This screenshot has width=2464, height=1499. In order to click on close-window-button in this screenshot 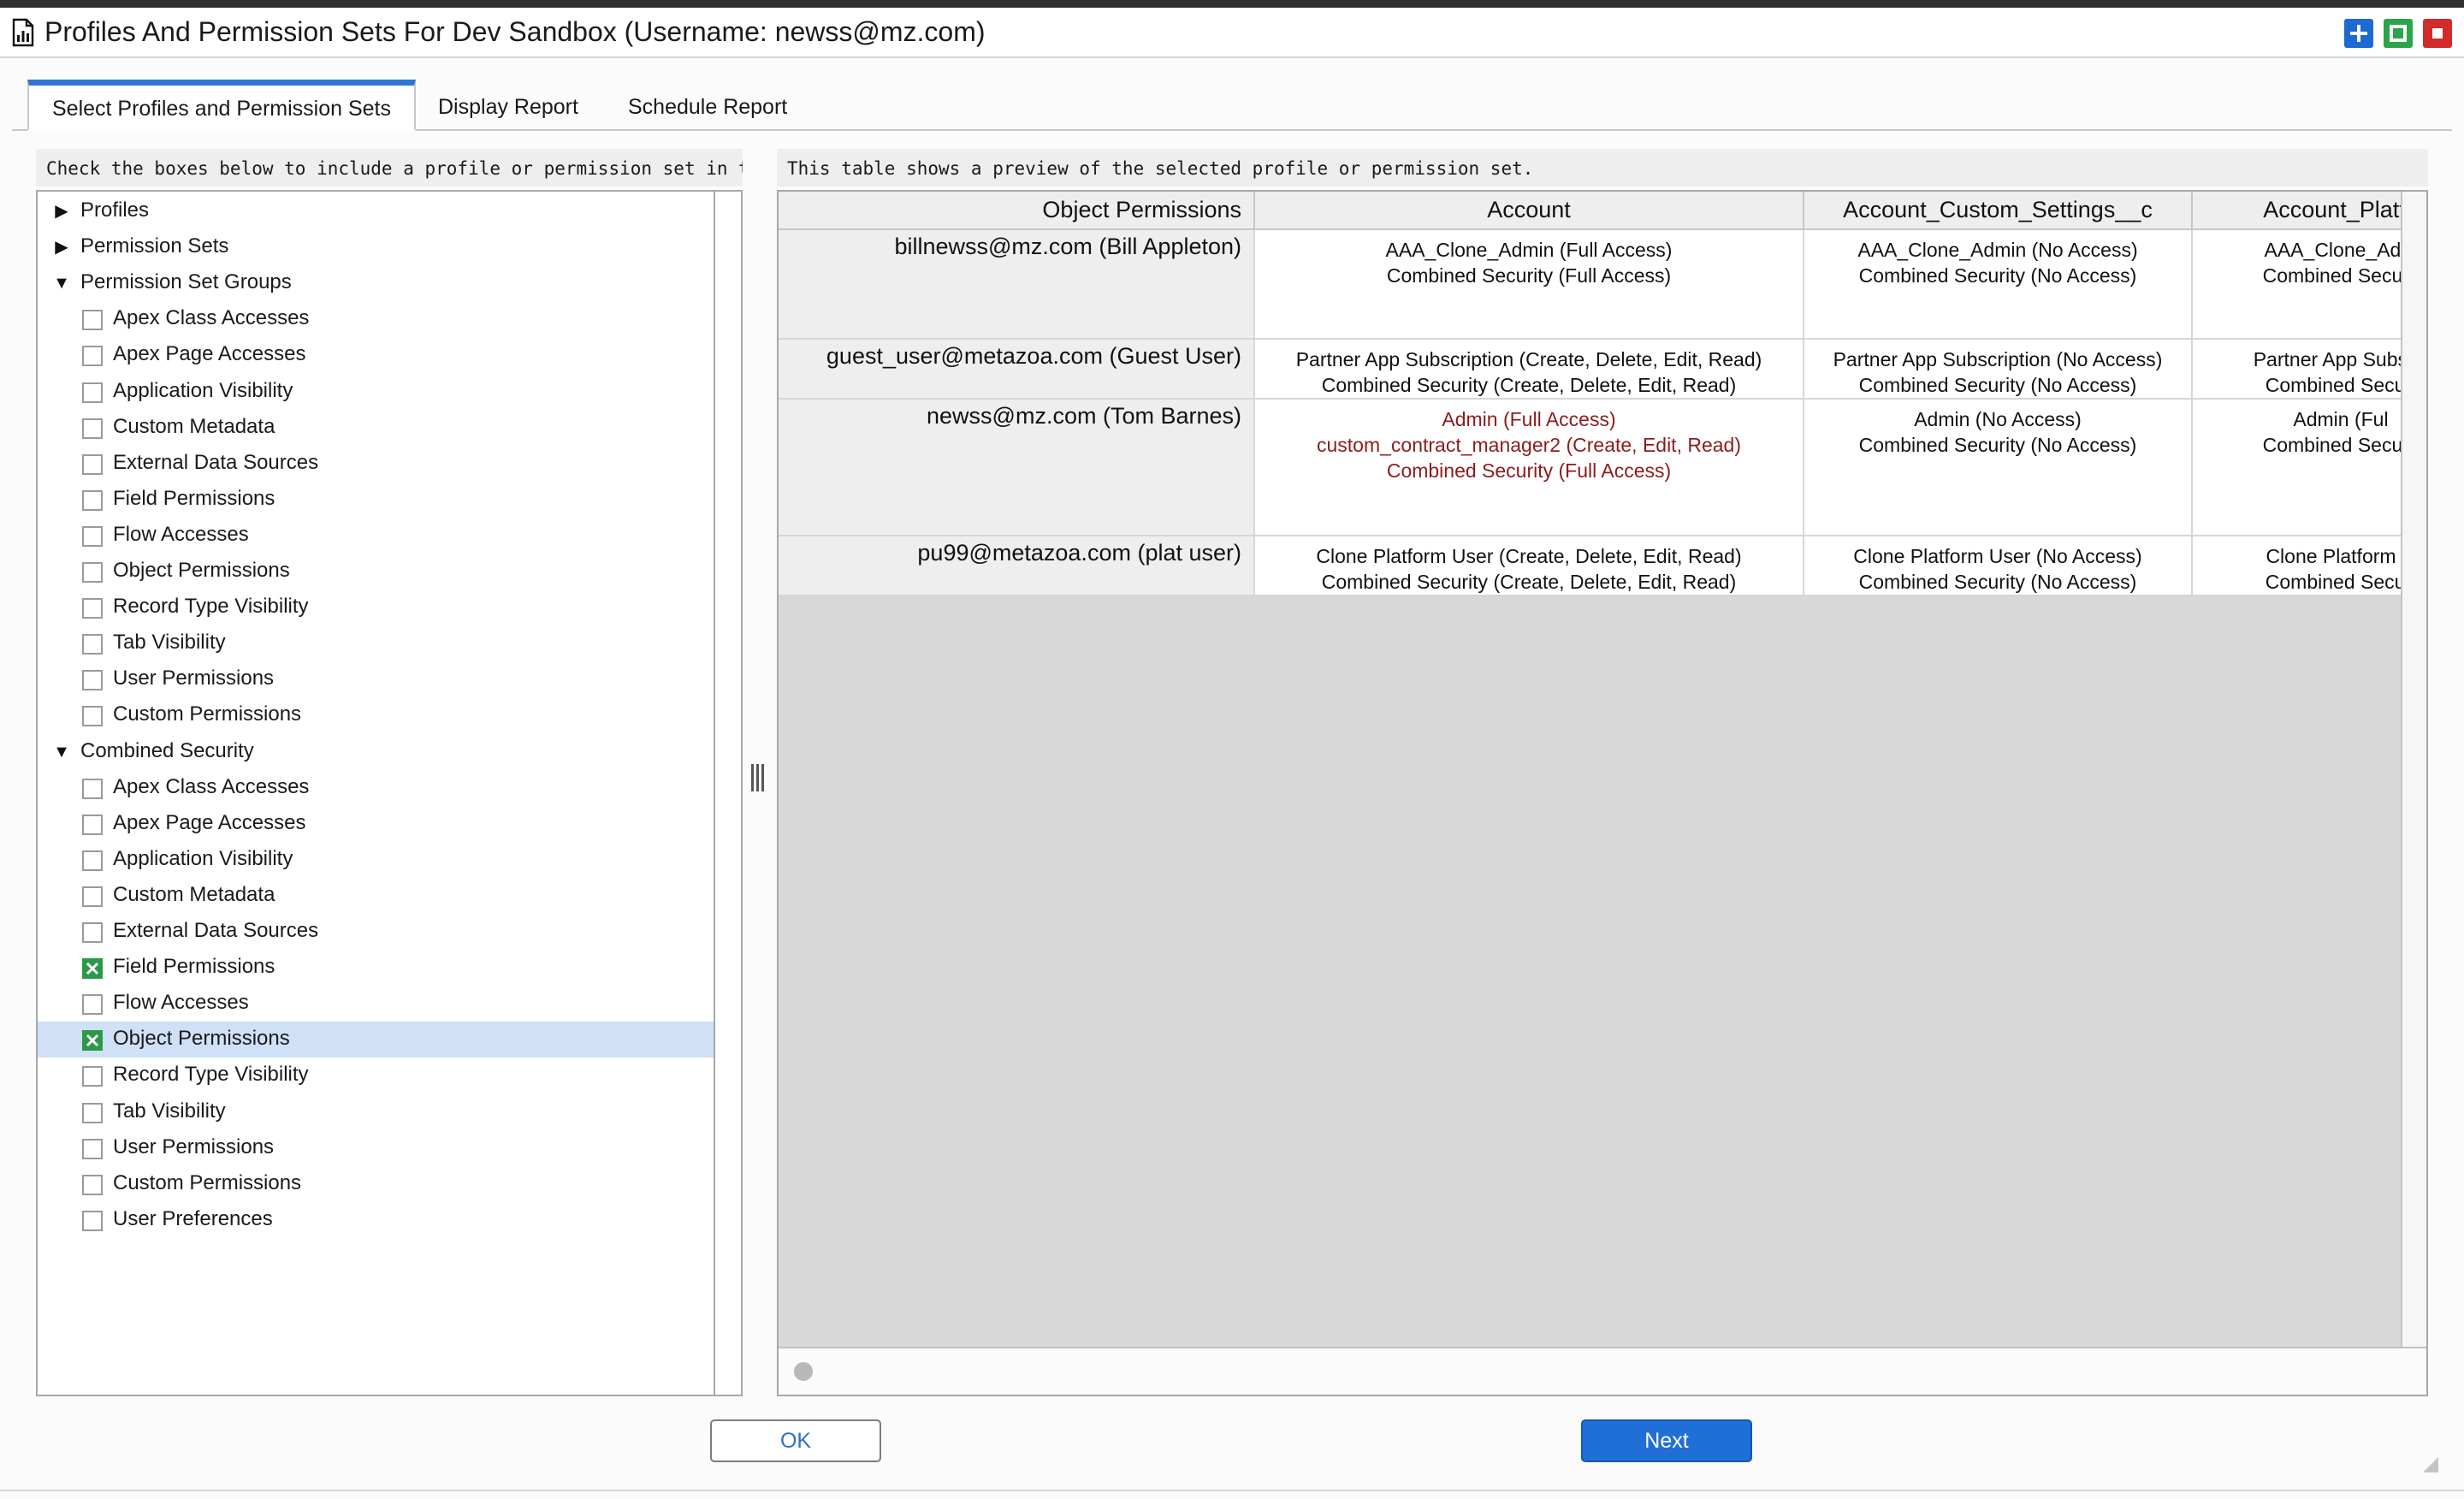, I will do `click(2437, 33)`.